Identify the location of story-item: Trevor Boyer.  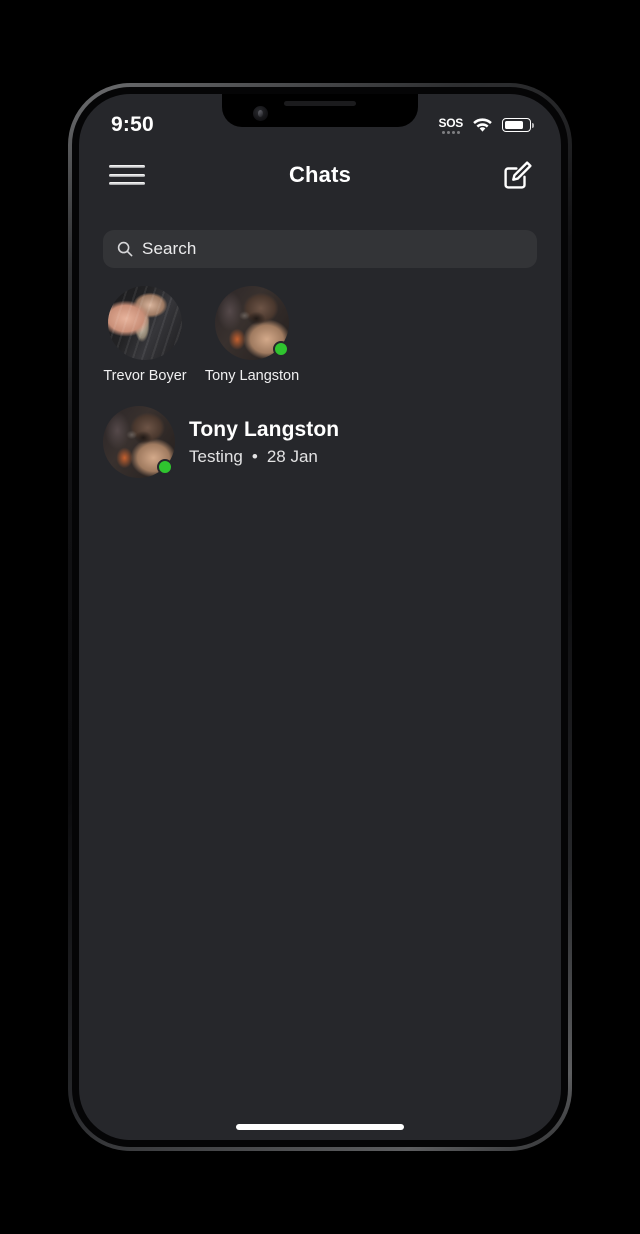
(145, 335).